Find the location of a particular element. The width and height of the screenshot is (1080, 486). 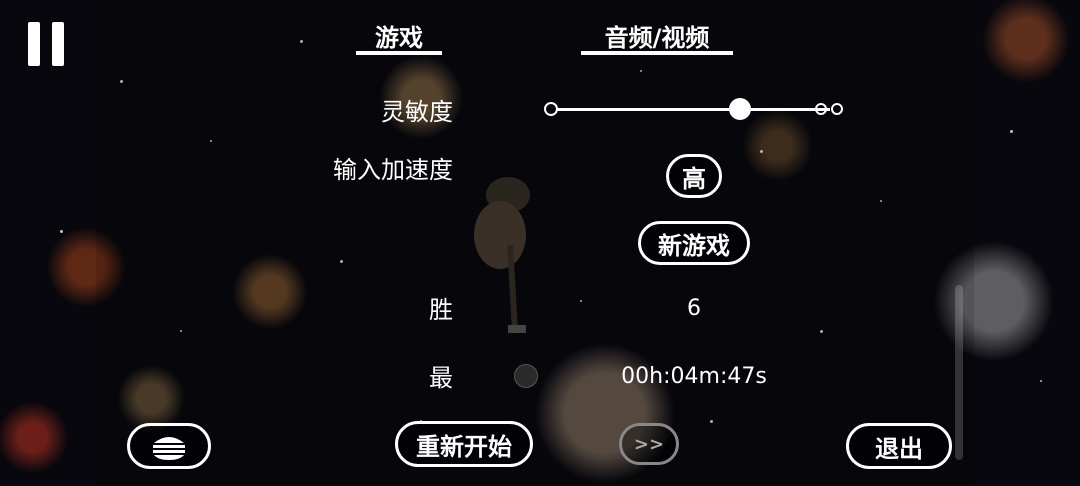

infinity-icon is located at coordinates (828, 109).